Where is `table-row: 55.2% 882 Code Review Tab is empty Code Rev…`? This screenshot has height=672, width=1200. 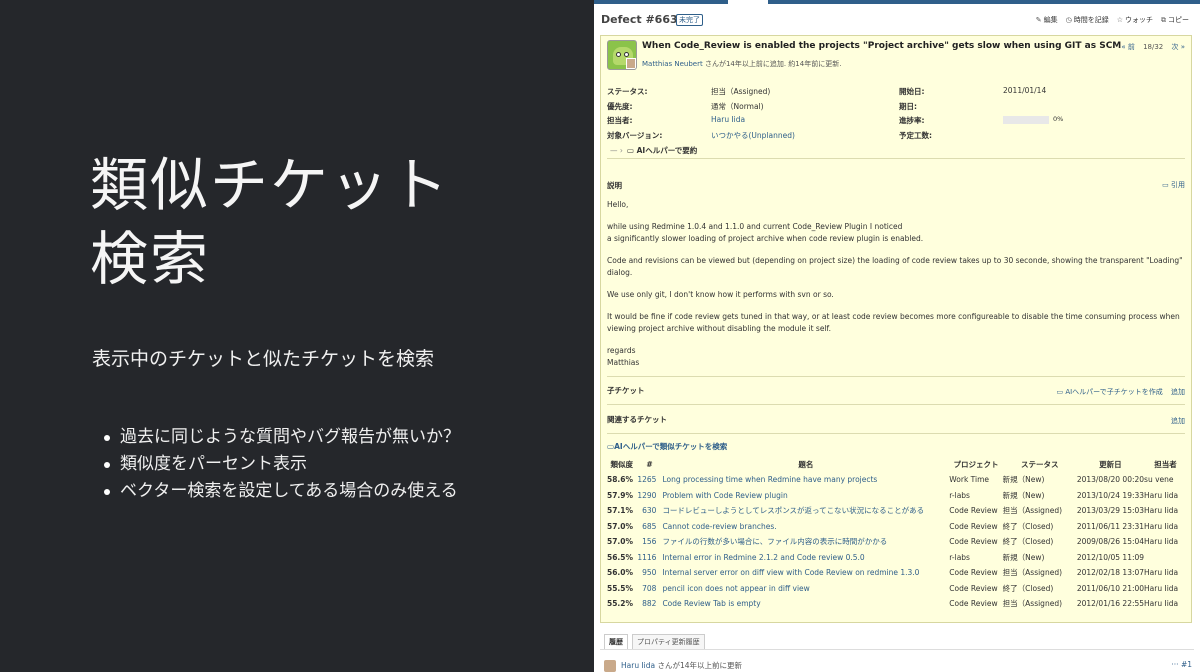 table-row: 55.2% 882 Code Review Tab is empty Code Rev… is located at coordinates (897, 604).